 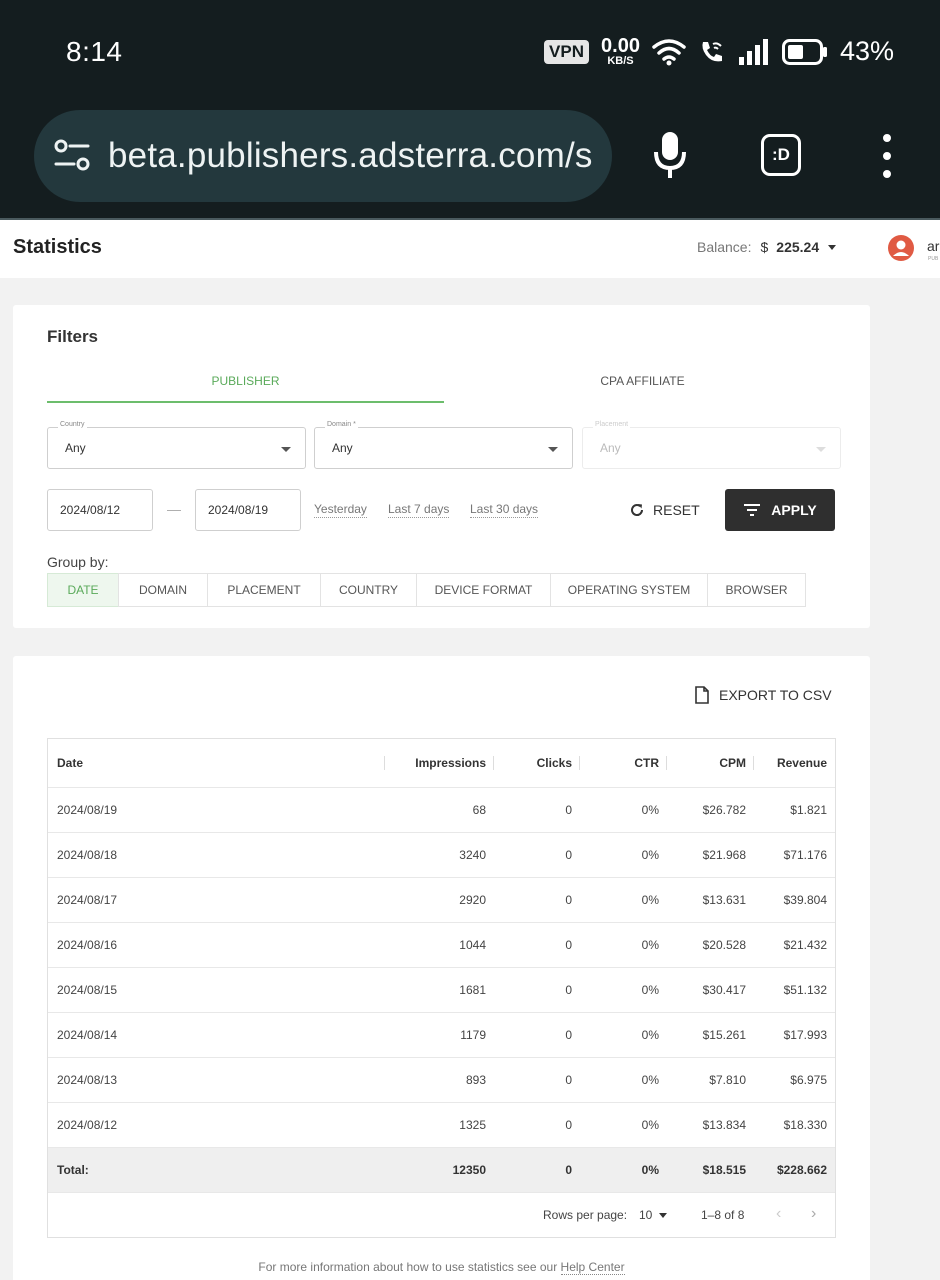 What do you see at coordinates (585, 1215) in the screenshot?
I see `rows-per-page-label: Rows per page:` at bounding box center [585, 1215].